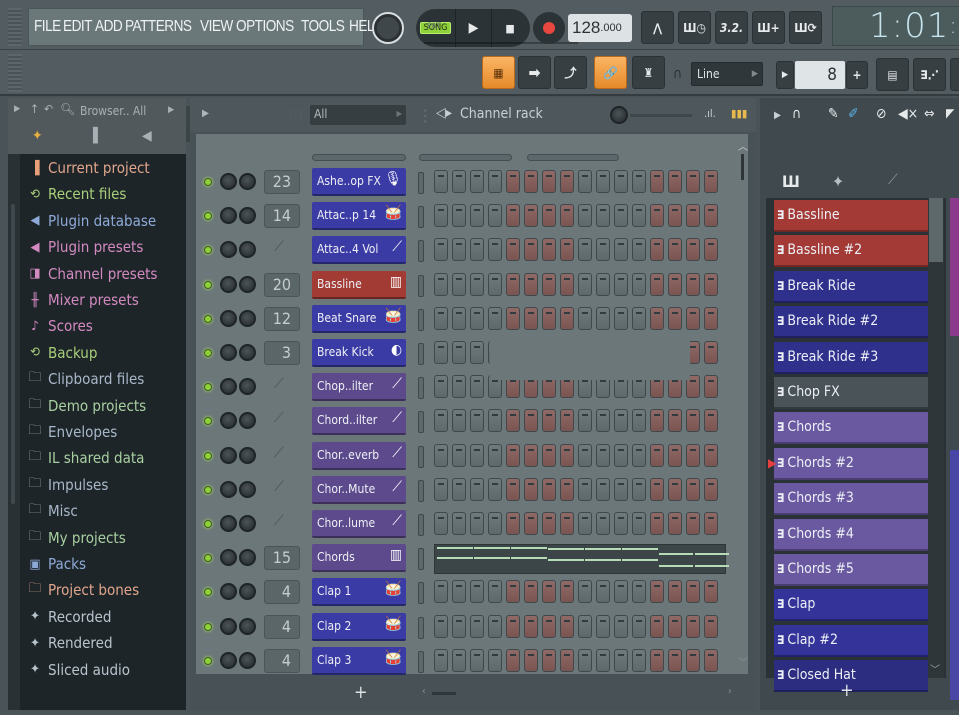 The image size is (959, 715). I want to click on slip-icon: ⇔, so click(929, 114).